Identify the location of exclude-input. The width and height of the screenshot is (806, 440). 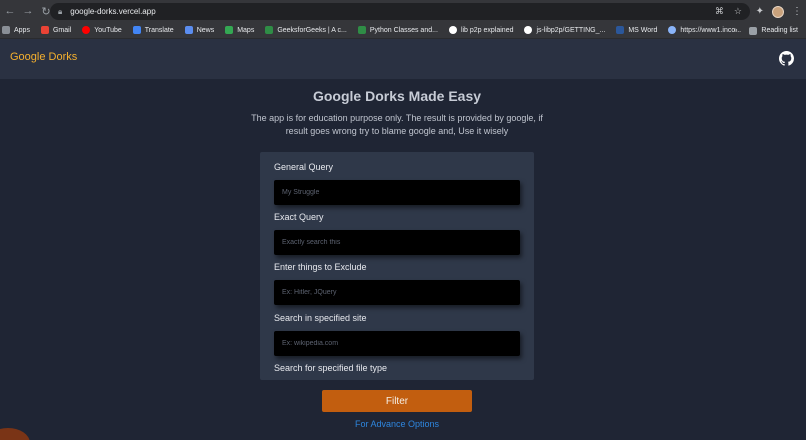
(401, 292).